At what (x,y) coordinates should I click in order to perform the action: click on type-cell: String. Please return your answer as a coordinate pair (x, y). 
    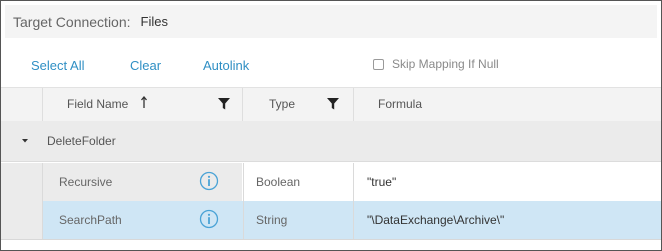
    Looking at the image, I should click on (298, 220).